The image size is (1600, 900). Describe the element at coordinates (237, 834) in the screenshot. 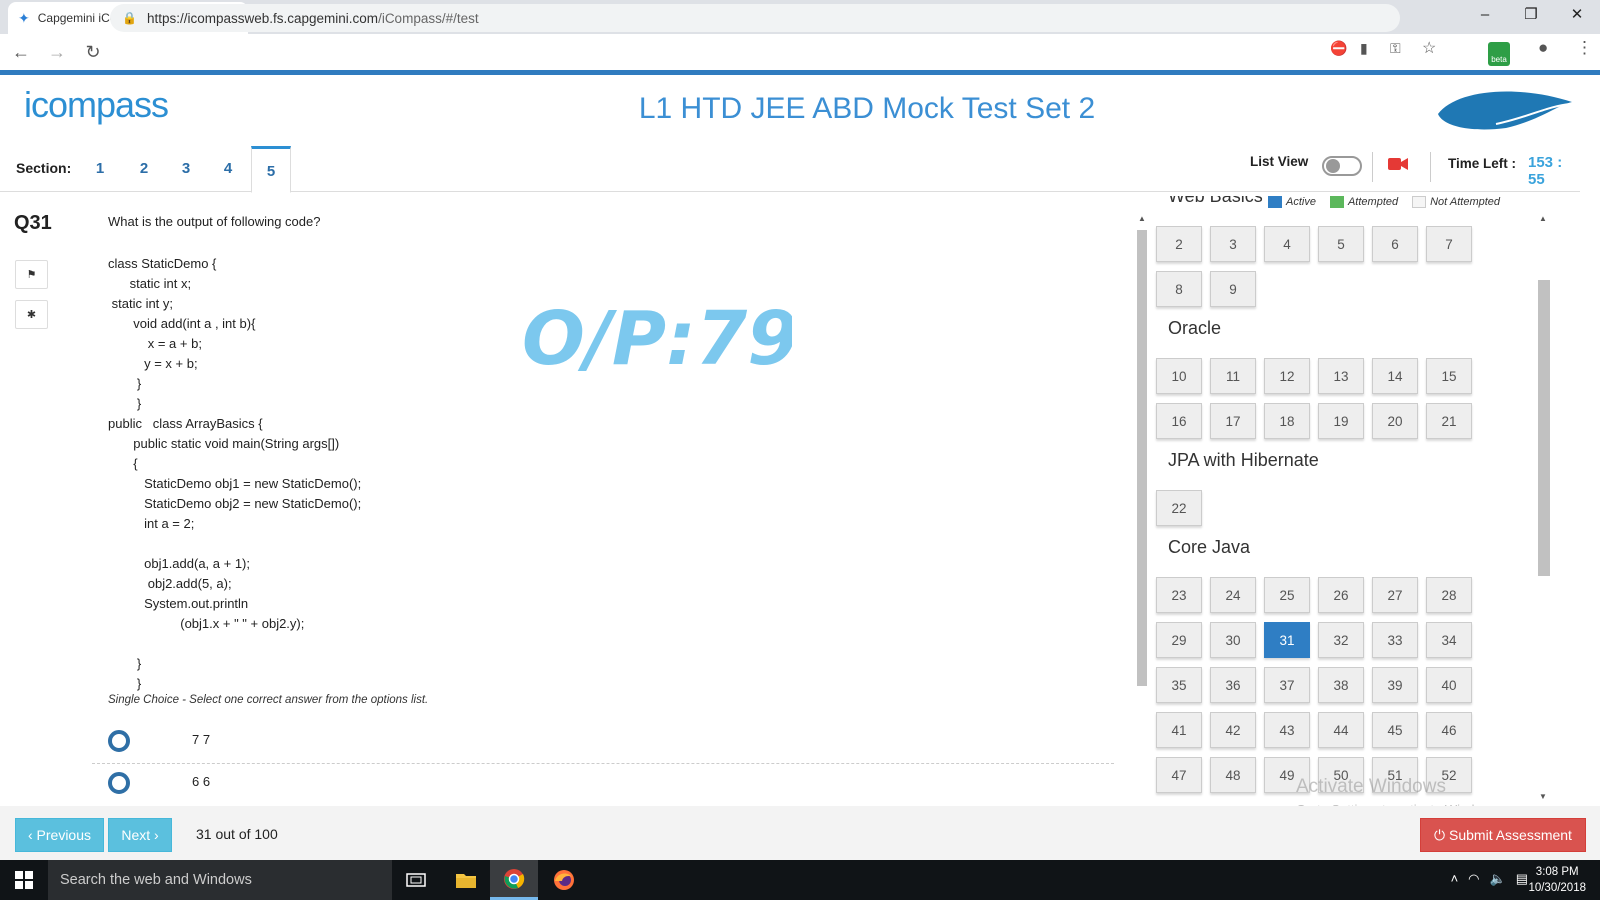

I see `question-progress: 31 out of 100` at that location.